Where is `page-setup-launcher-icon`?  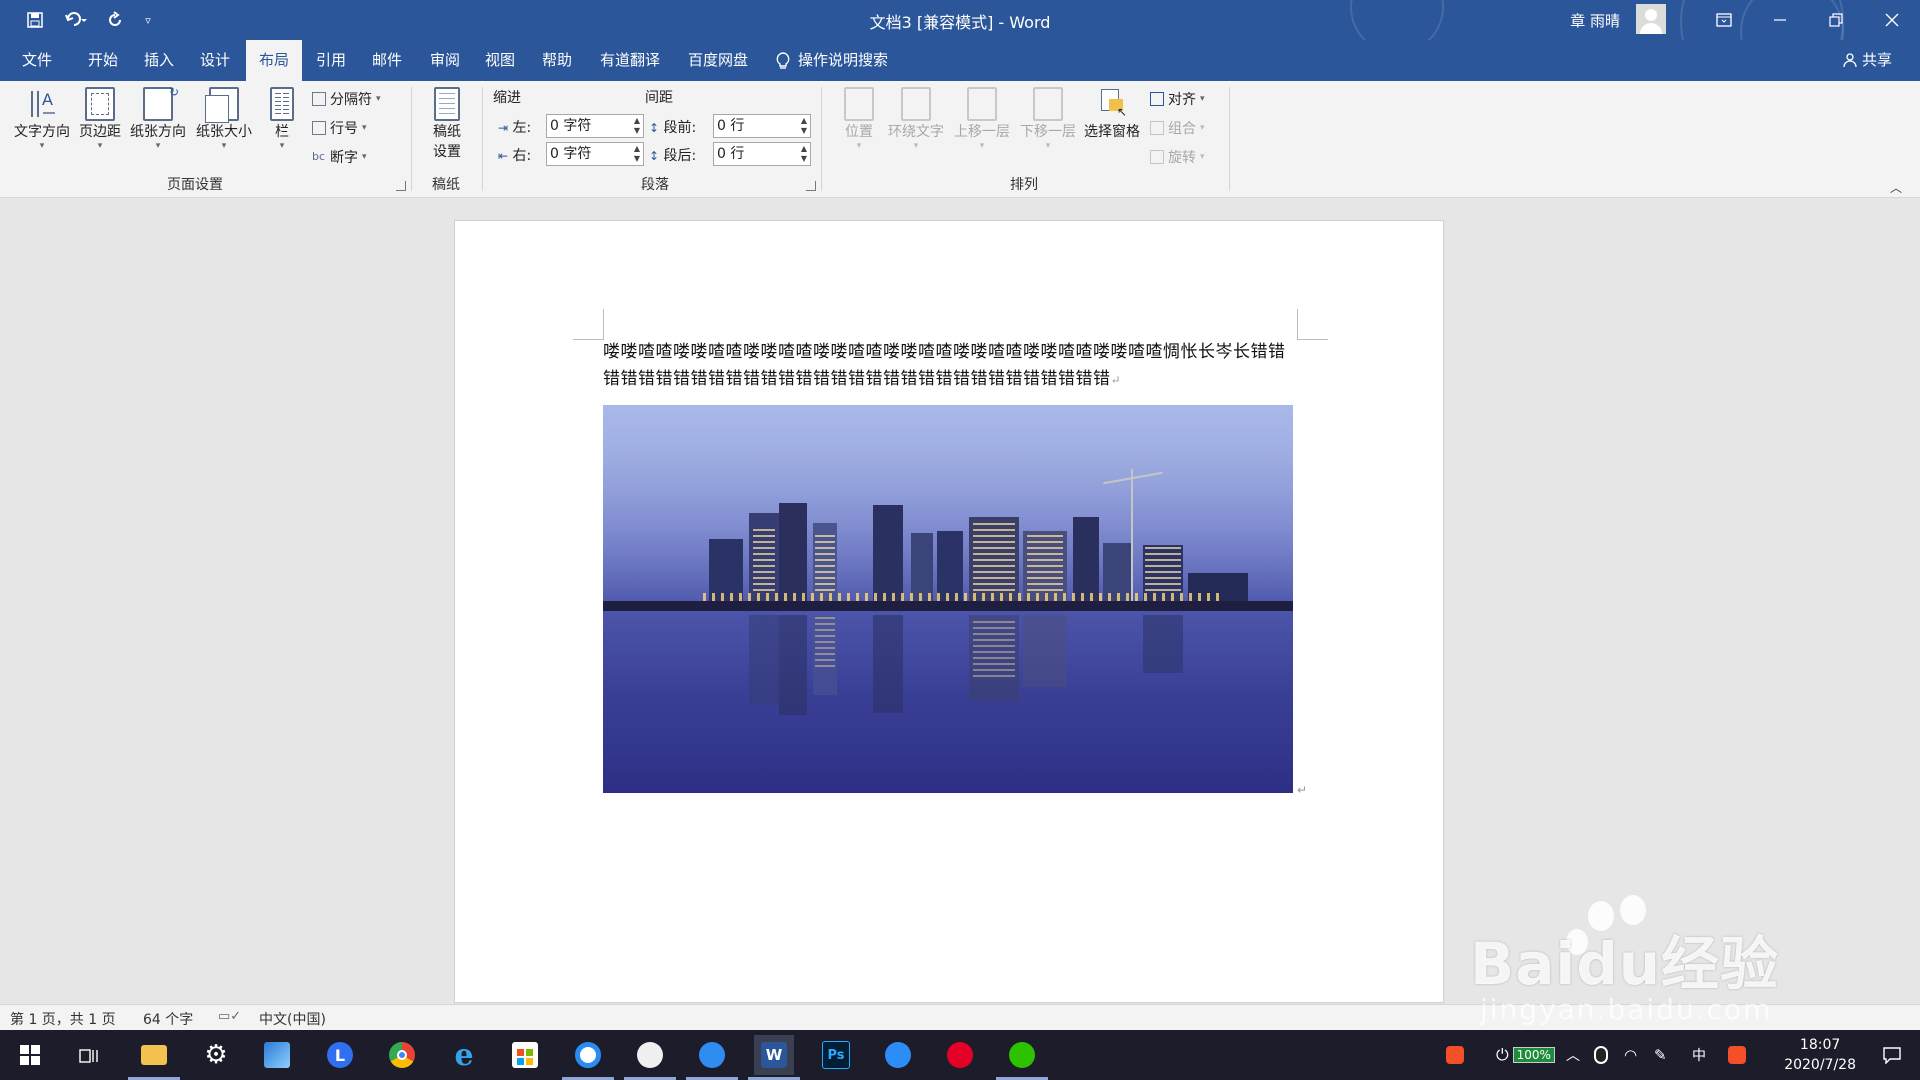
page-setup-launcher-icon is located at coordinates (401, 186).